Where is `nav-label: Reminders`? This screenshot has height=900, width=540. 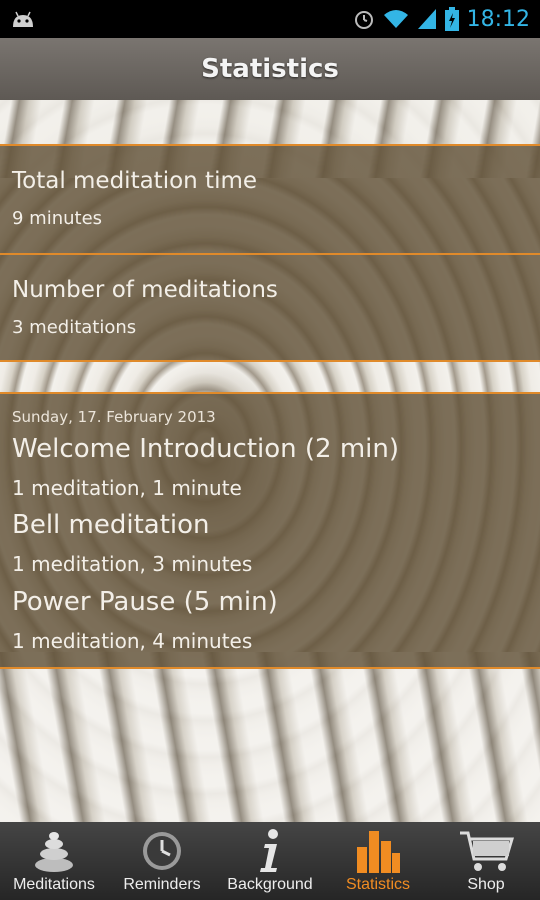 nav-label: Reminders is located at coordinates (162, 884).